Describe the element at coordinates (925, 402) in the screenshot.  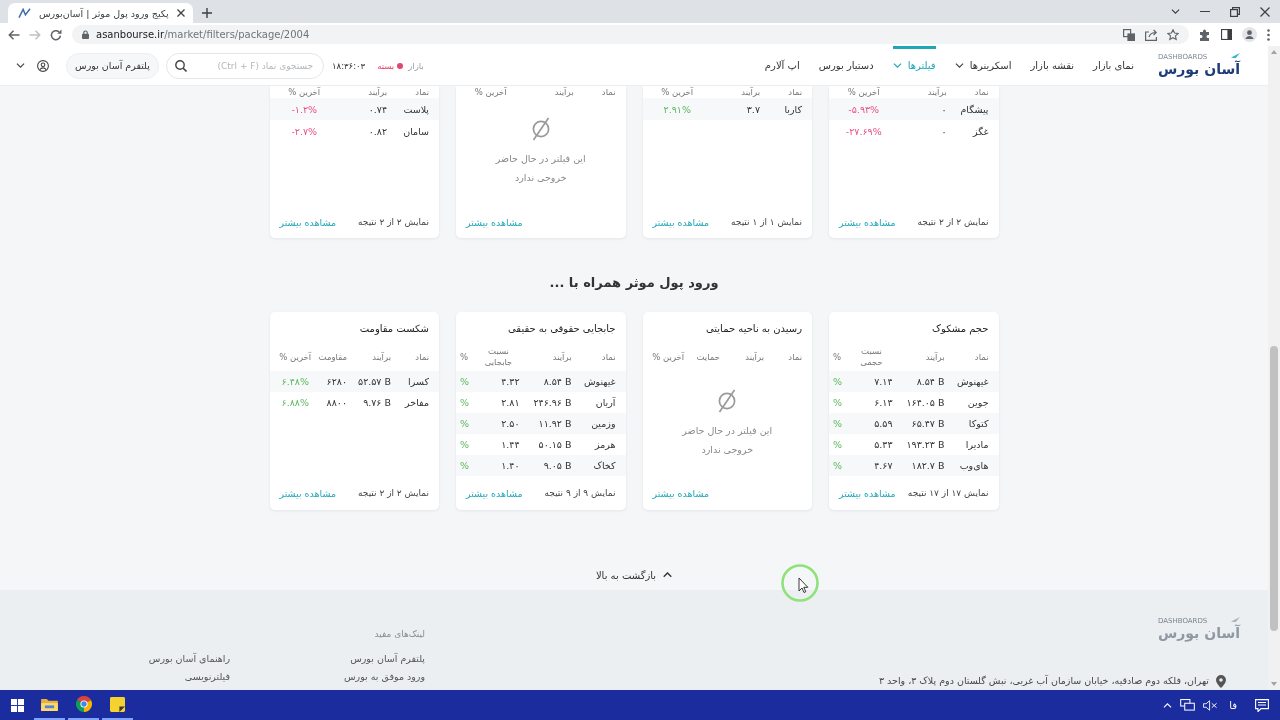
I see `table-cell-text: ۱۶۴.۰۵ B` at that location.